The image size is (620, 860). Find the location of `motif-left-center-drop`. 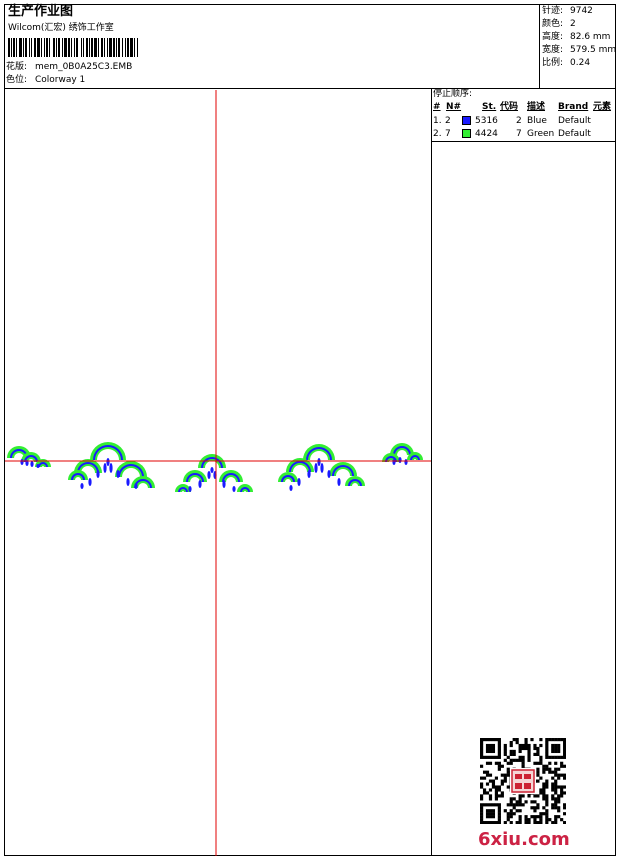

motif-left-center-drop is located at coordinates (90, 482).